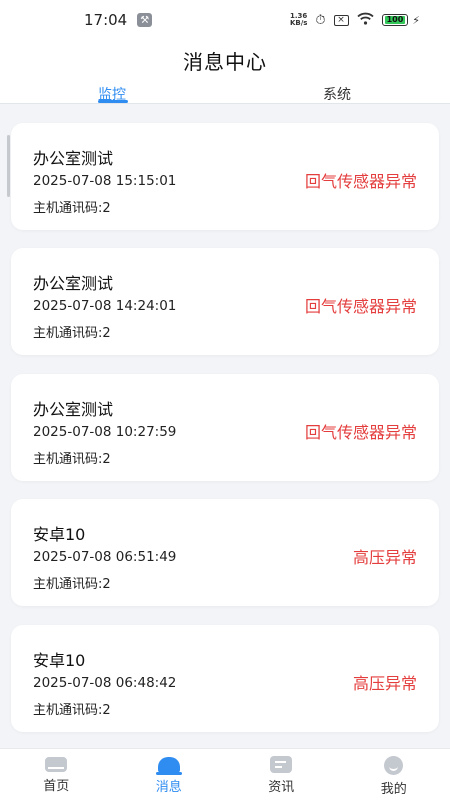 The image size is (450, 800). I want to click on message-time: 2025-07-08 10:27:59, so click(105, 432).